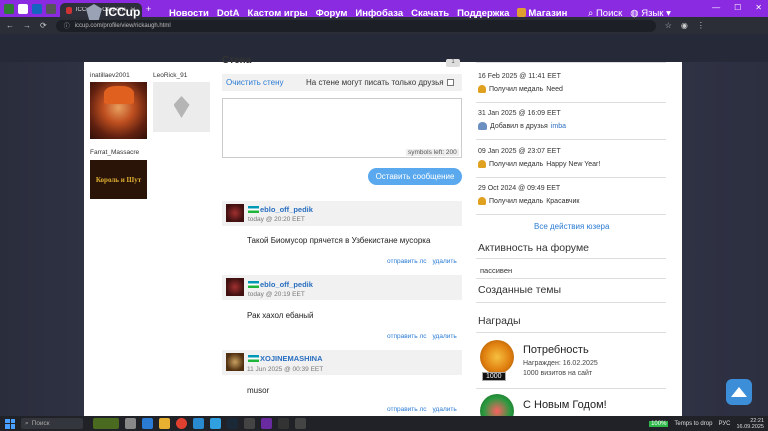 Image resolution: width=768 pixels, height=431 pixels. Describe the element at coordinates (415, 176) in the screenshot. I see `post-message-button: Оставить сообщение` at that location.